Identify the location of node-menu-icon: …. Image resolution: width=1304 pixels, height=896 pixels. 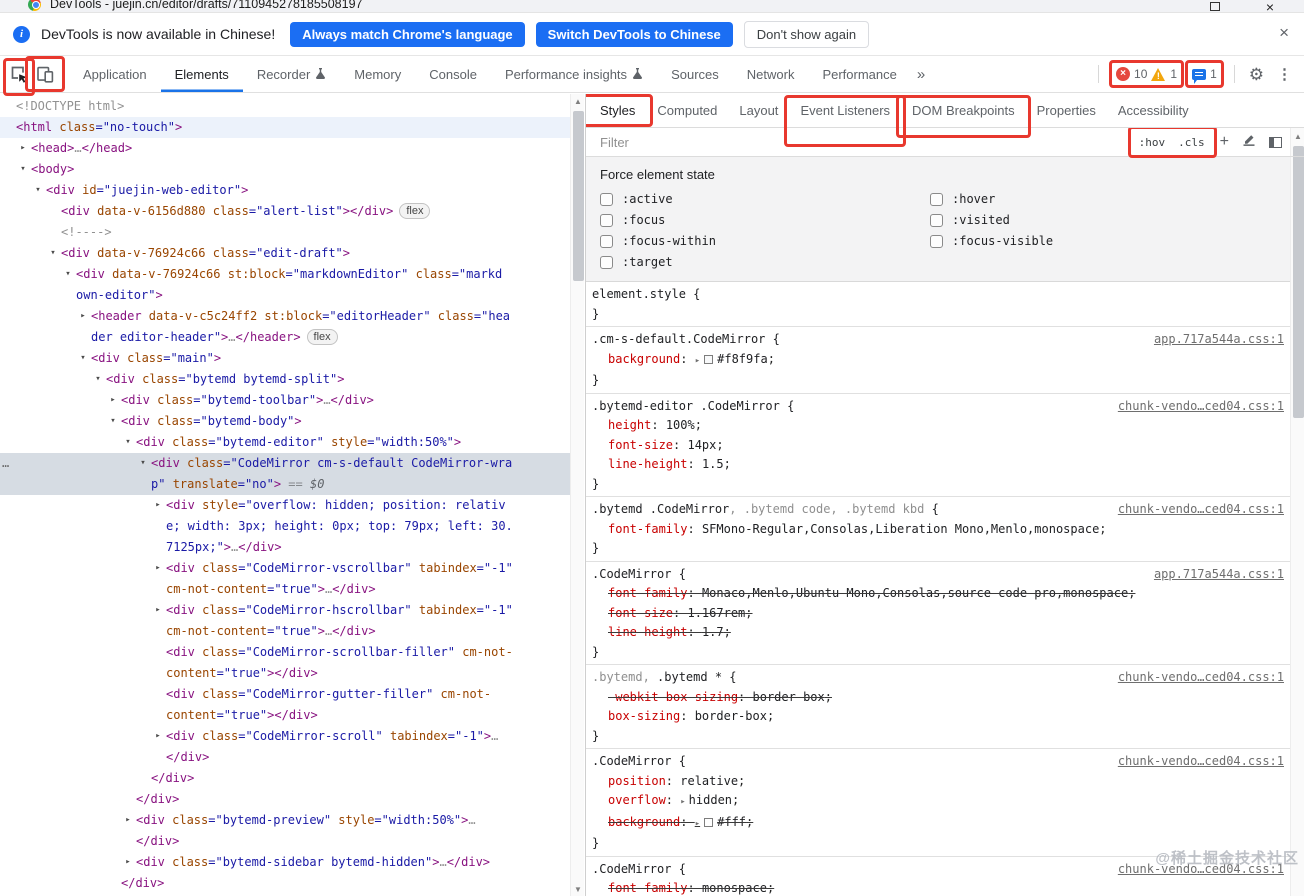
(6, 463).